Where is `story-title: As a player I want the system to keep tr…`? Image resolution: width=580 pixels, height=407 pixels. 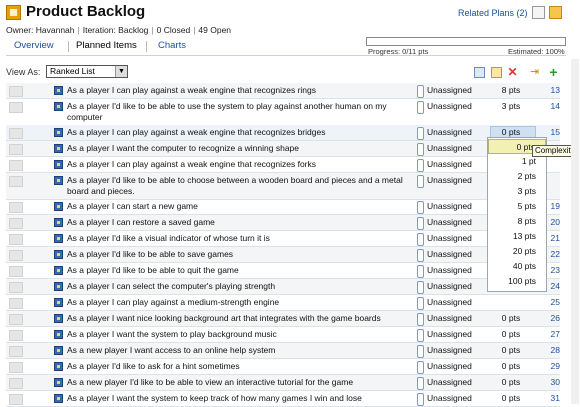 story-title: As a player I want the system to keep tr… is located at coordinates (236, 398).